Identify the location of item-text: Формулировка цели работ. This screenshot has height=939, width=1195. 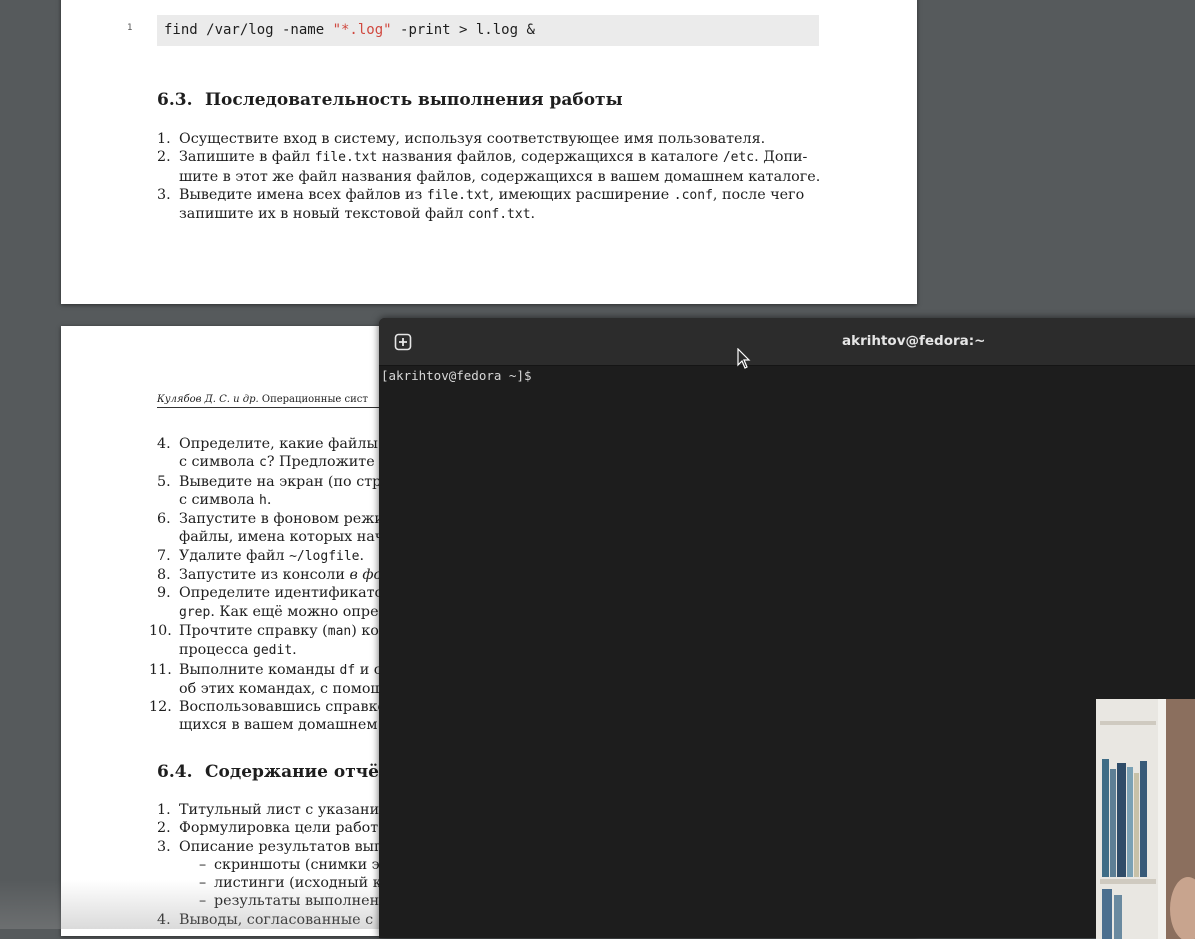
(279, 828).